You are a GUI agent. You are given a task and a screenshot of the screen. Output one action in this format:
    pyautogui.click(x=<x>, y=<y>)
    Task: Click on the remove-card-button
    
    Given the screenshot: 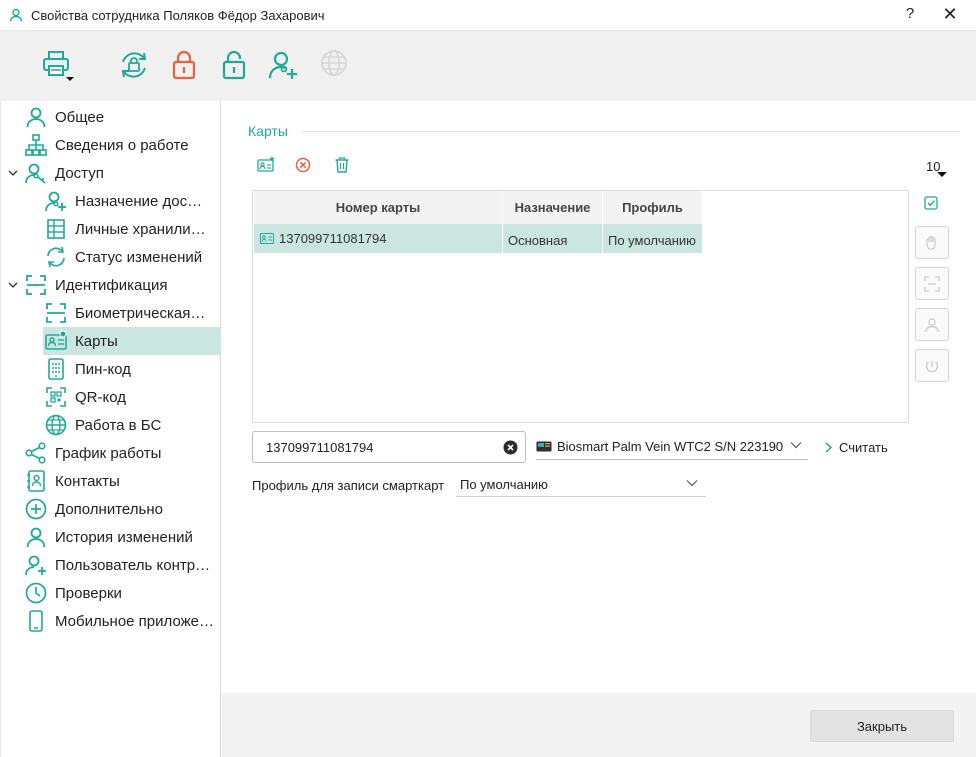 What is the action you would take?
    pyautogui.click(x=303, y=165)
    